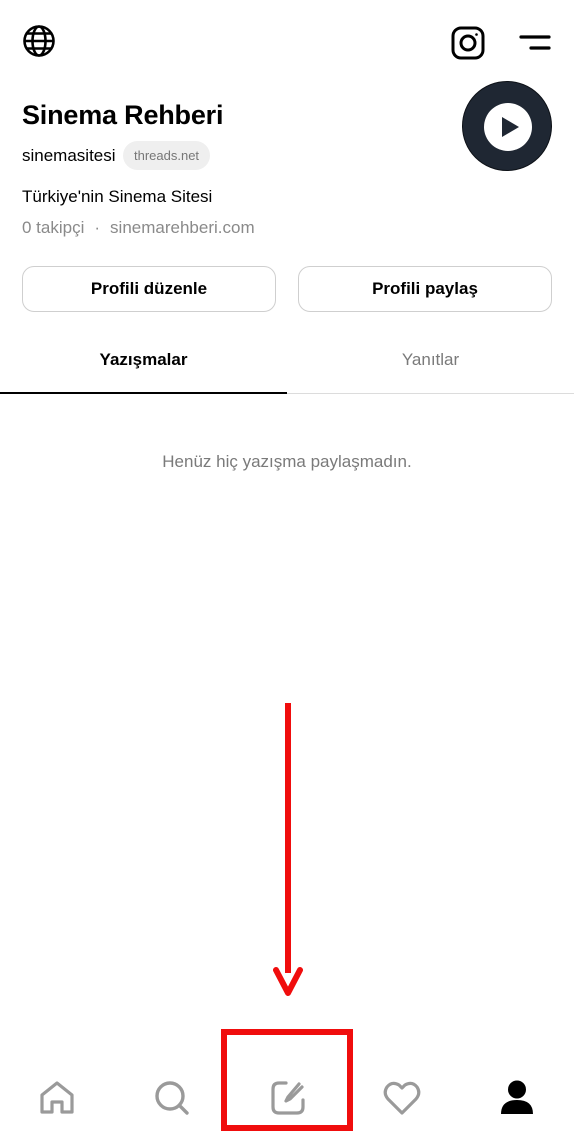 The width and height of the screenshot is (574, 1135). I want to click on instagram-icon, so click(468, 43).